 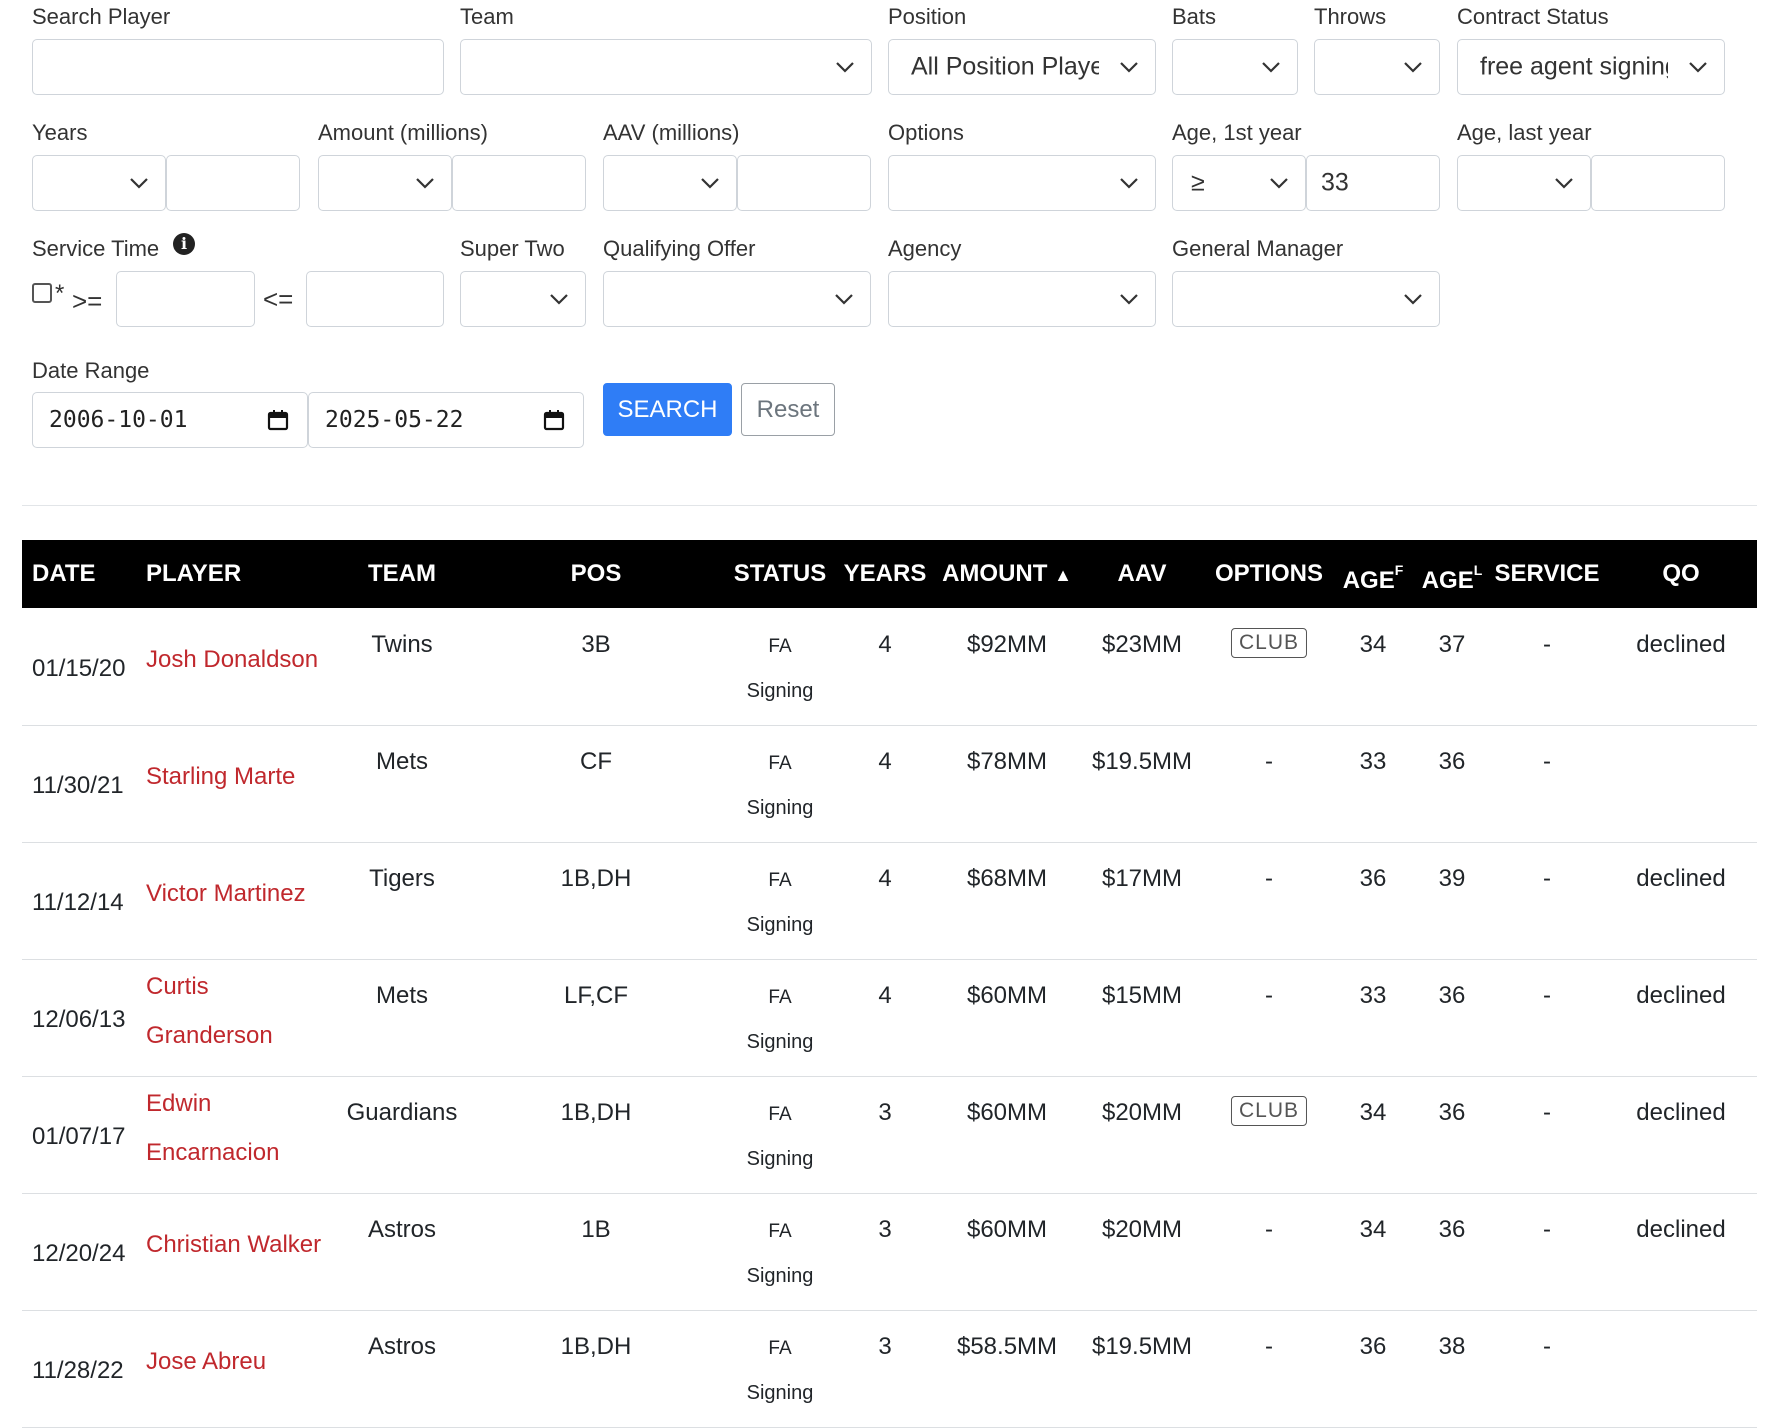 I want to click on cell-date: 12/06/13, so click(x=79, y=1019).